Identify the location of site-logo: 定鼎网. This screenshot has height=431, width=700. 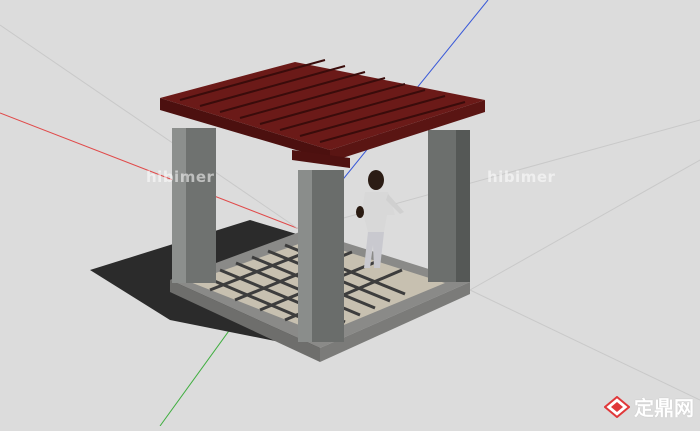
(649, 406).